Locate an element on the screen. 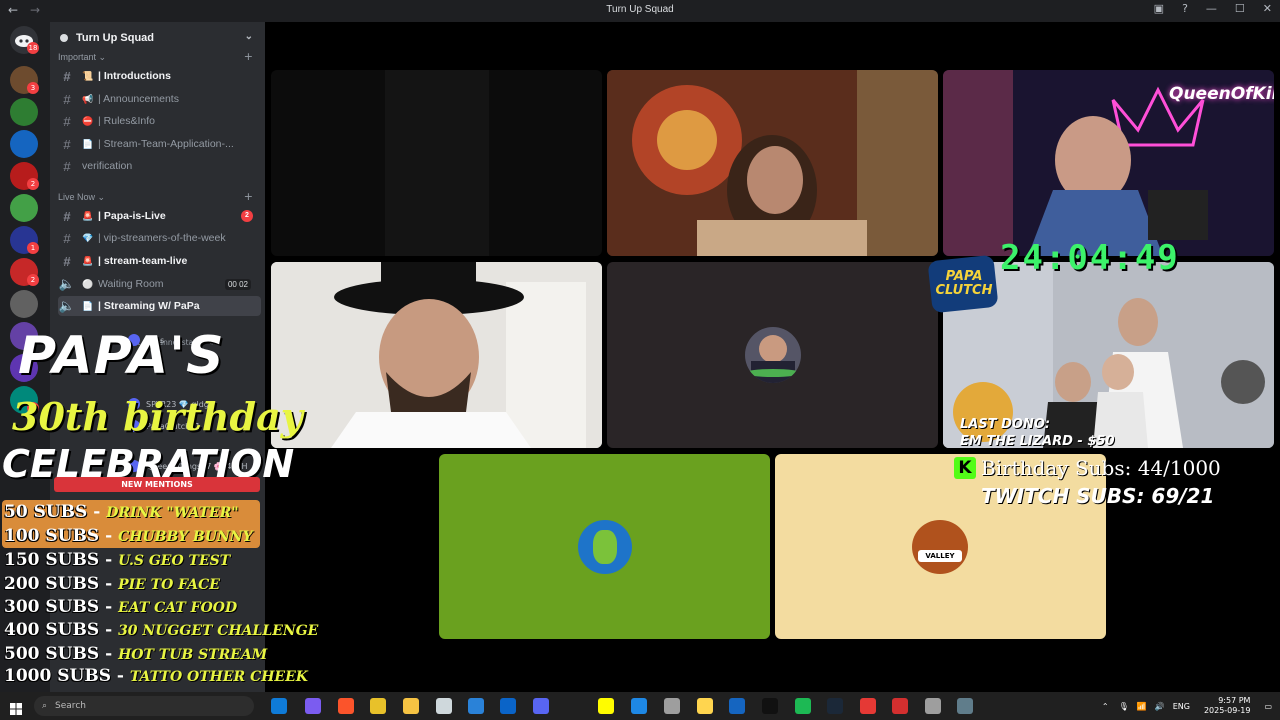 The height and width of the screenshot is (720, 1280). chevron-up-icon: ⌃ is located at coordinates (1105, 706).